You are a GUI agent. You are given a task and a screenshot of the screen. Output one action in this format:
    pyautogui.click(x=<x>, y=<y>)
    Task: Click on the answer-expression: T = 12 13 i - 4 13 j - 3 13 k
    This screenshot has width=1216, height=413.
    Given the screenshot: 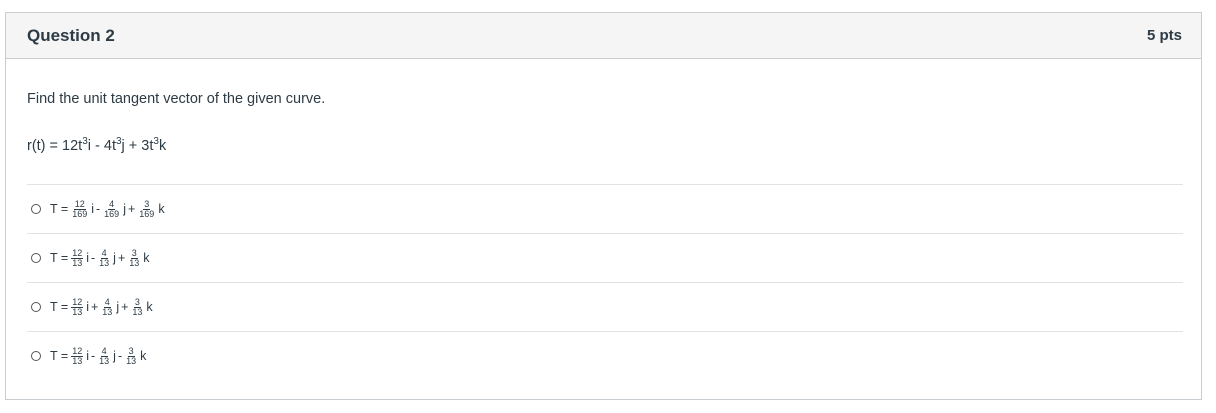 What is the action you would take?
    pyautogui.click(x=98, y=355)
    